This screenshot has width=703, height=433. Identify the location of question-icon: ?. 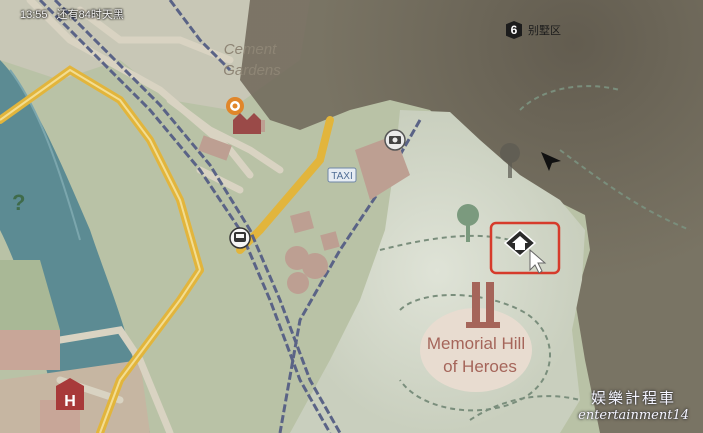
(18, 202).